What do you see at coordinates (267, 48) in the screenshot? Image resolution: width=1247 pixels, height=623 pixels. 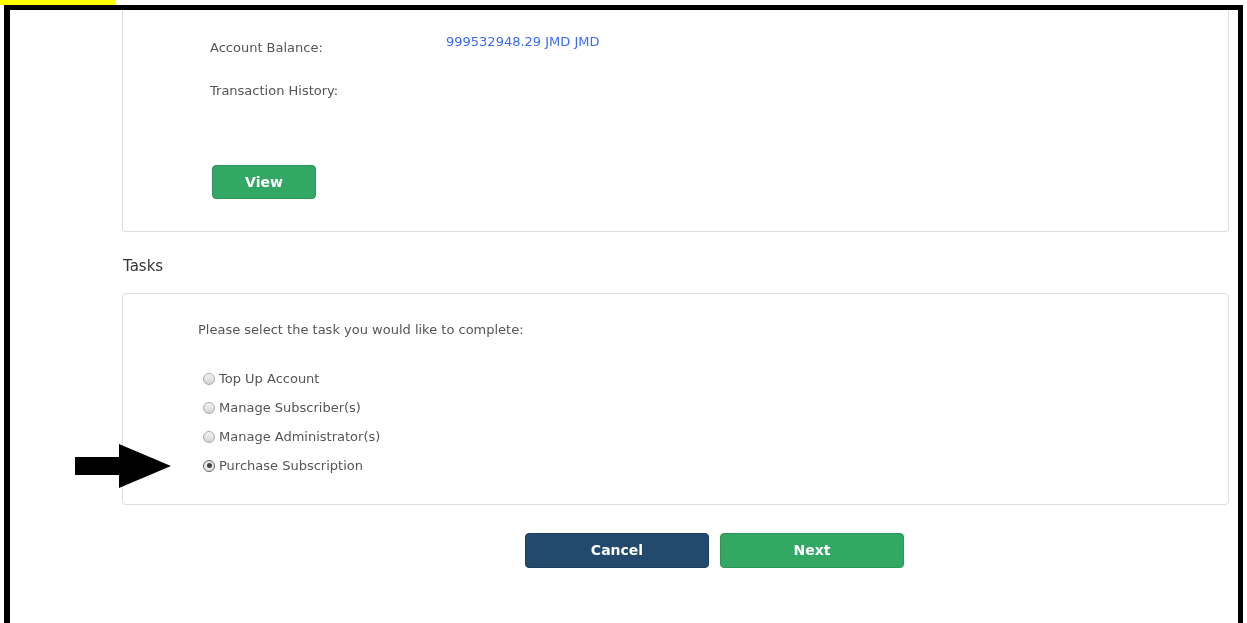 I see `field-label: Account Balance:` at bounding box center [267, 48].